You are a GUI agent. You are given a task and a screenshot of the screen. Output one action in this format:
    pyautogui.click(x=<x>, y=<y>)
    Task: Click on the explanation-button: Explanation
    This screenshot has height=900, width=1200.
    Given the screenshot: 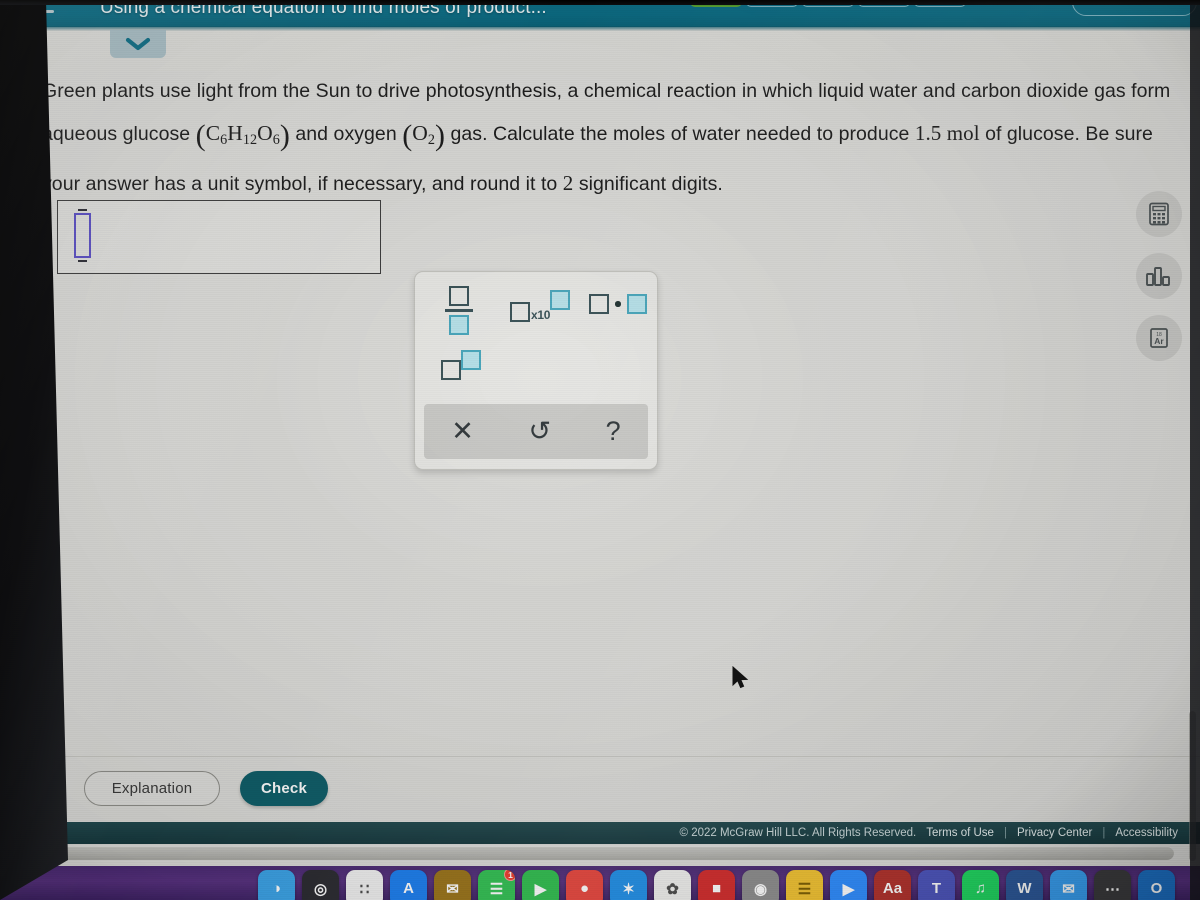 What is the action you would take?
    pyautogui.click(x=152, y=788)
    